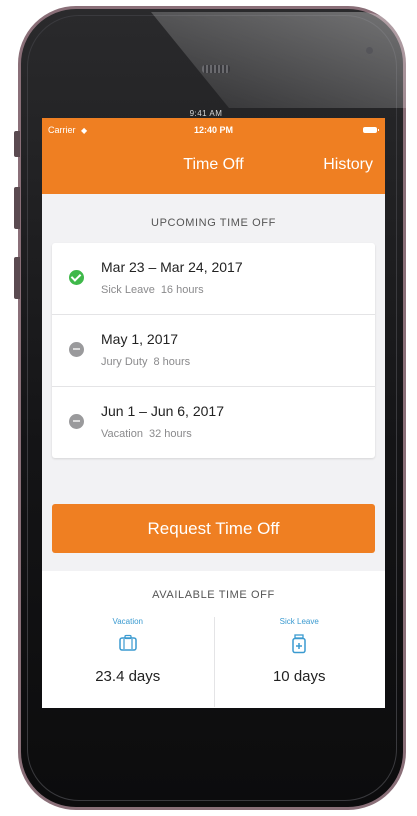  What do you see at coordinates (299, 676) in the screenshot?
I see `sick-leave-value: 10 days` at bounding box center [299, 676].